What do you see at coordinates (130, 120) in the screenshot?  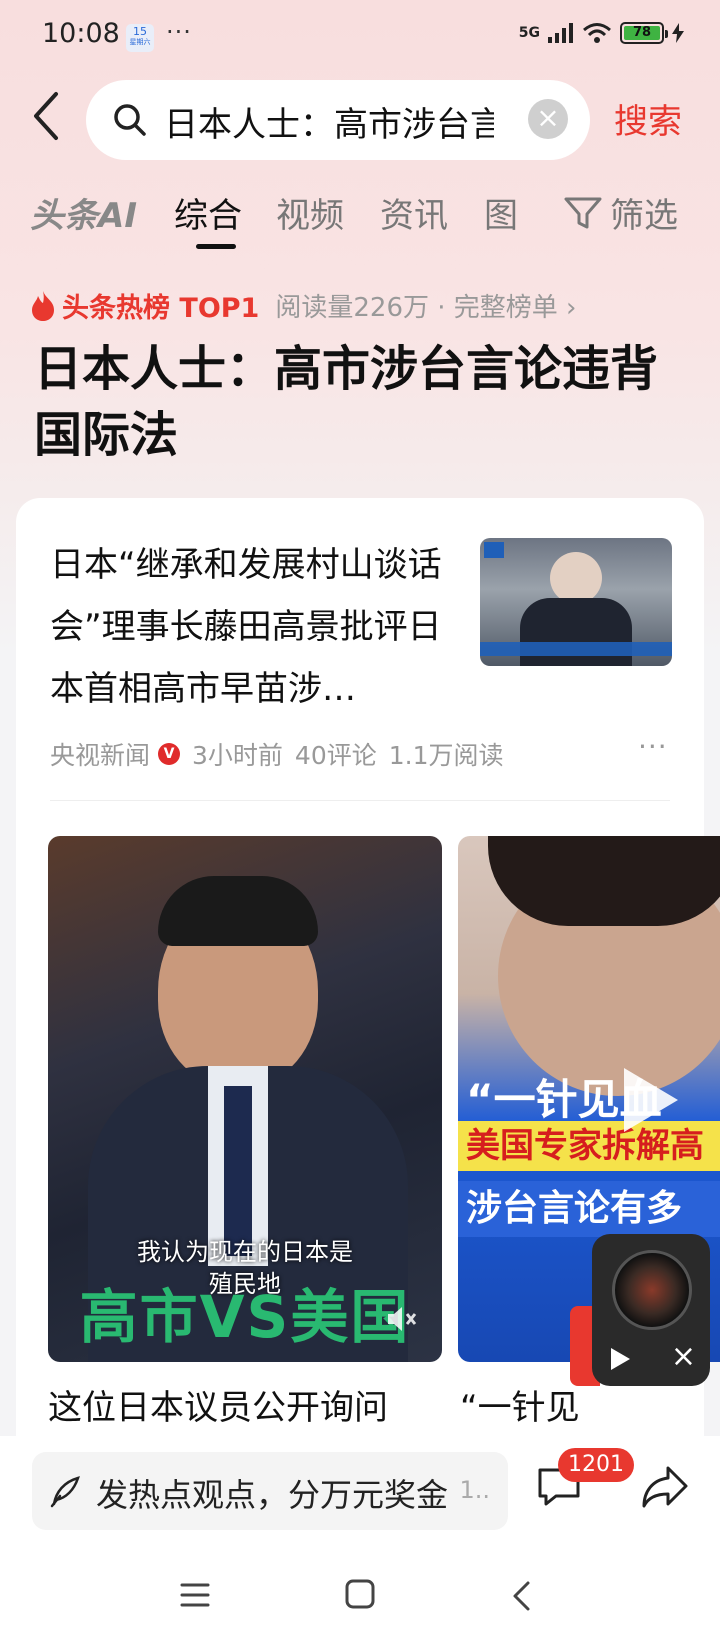 I see `search-icon` at bounding box center [130, 120].